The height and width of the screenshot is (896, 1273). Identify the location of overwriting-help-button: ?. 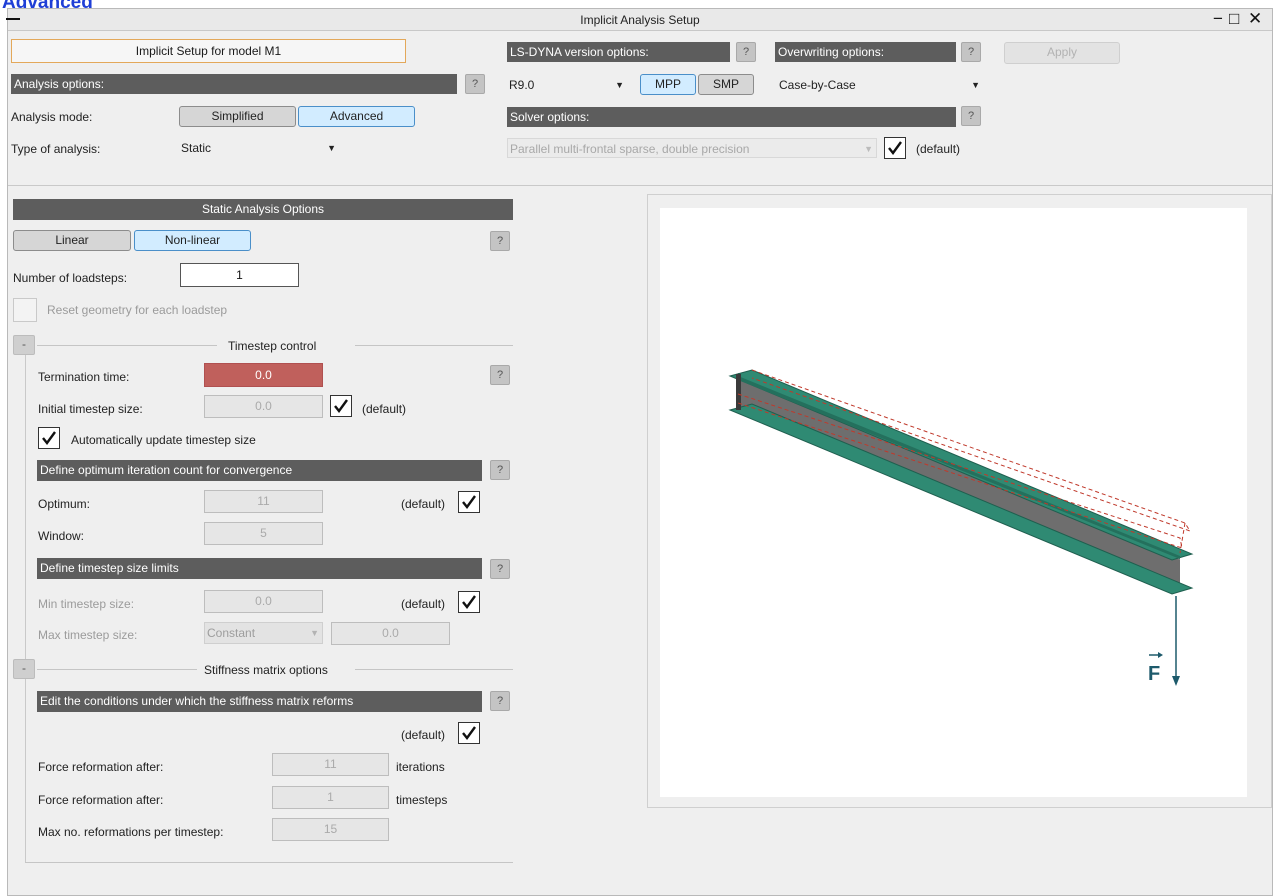
(971, 52).